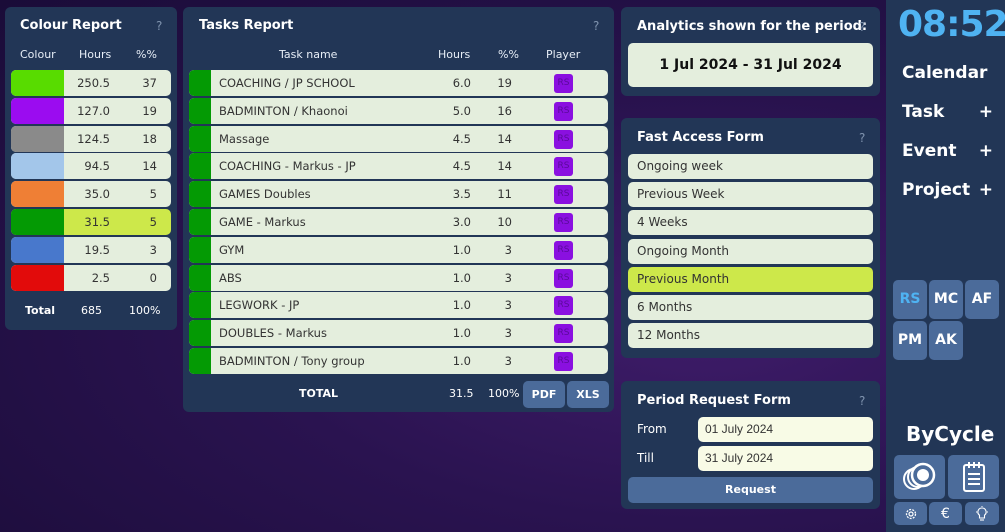  What do you see at coordinates (93, 138) in the screenshot?
I see `colour-hours: 124.5` at bounding box center [93, 138].